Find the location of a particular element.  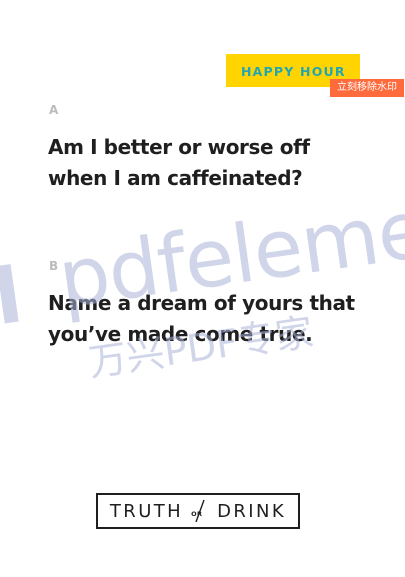

truth-or-drink-logo: TRUTH OR DRINK is located at coordinates (198, 511).